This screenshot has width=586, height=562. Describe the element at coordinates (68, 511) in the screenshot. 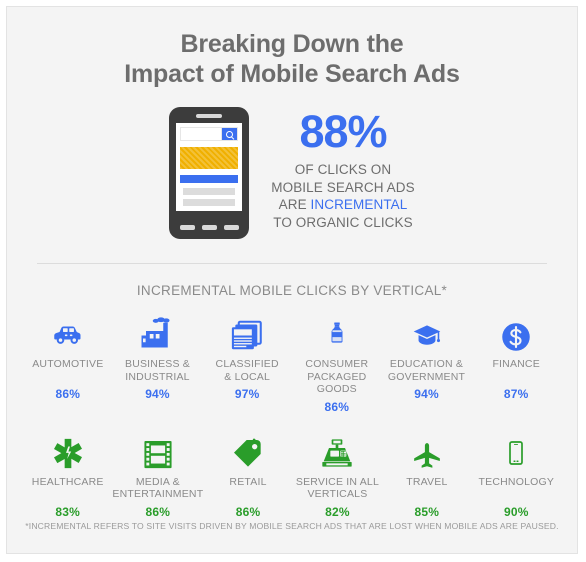

I see `vertical-percentage: 83%` at that location.